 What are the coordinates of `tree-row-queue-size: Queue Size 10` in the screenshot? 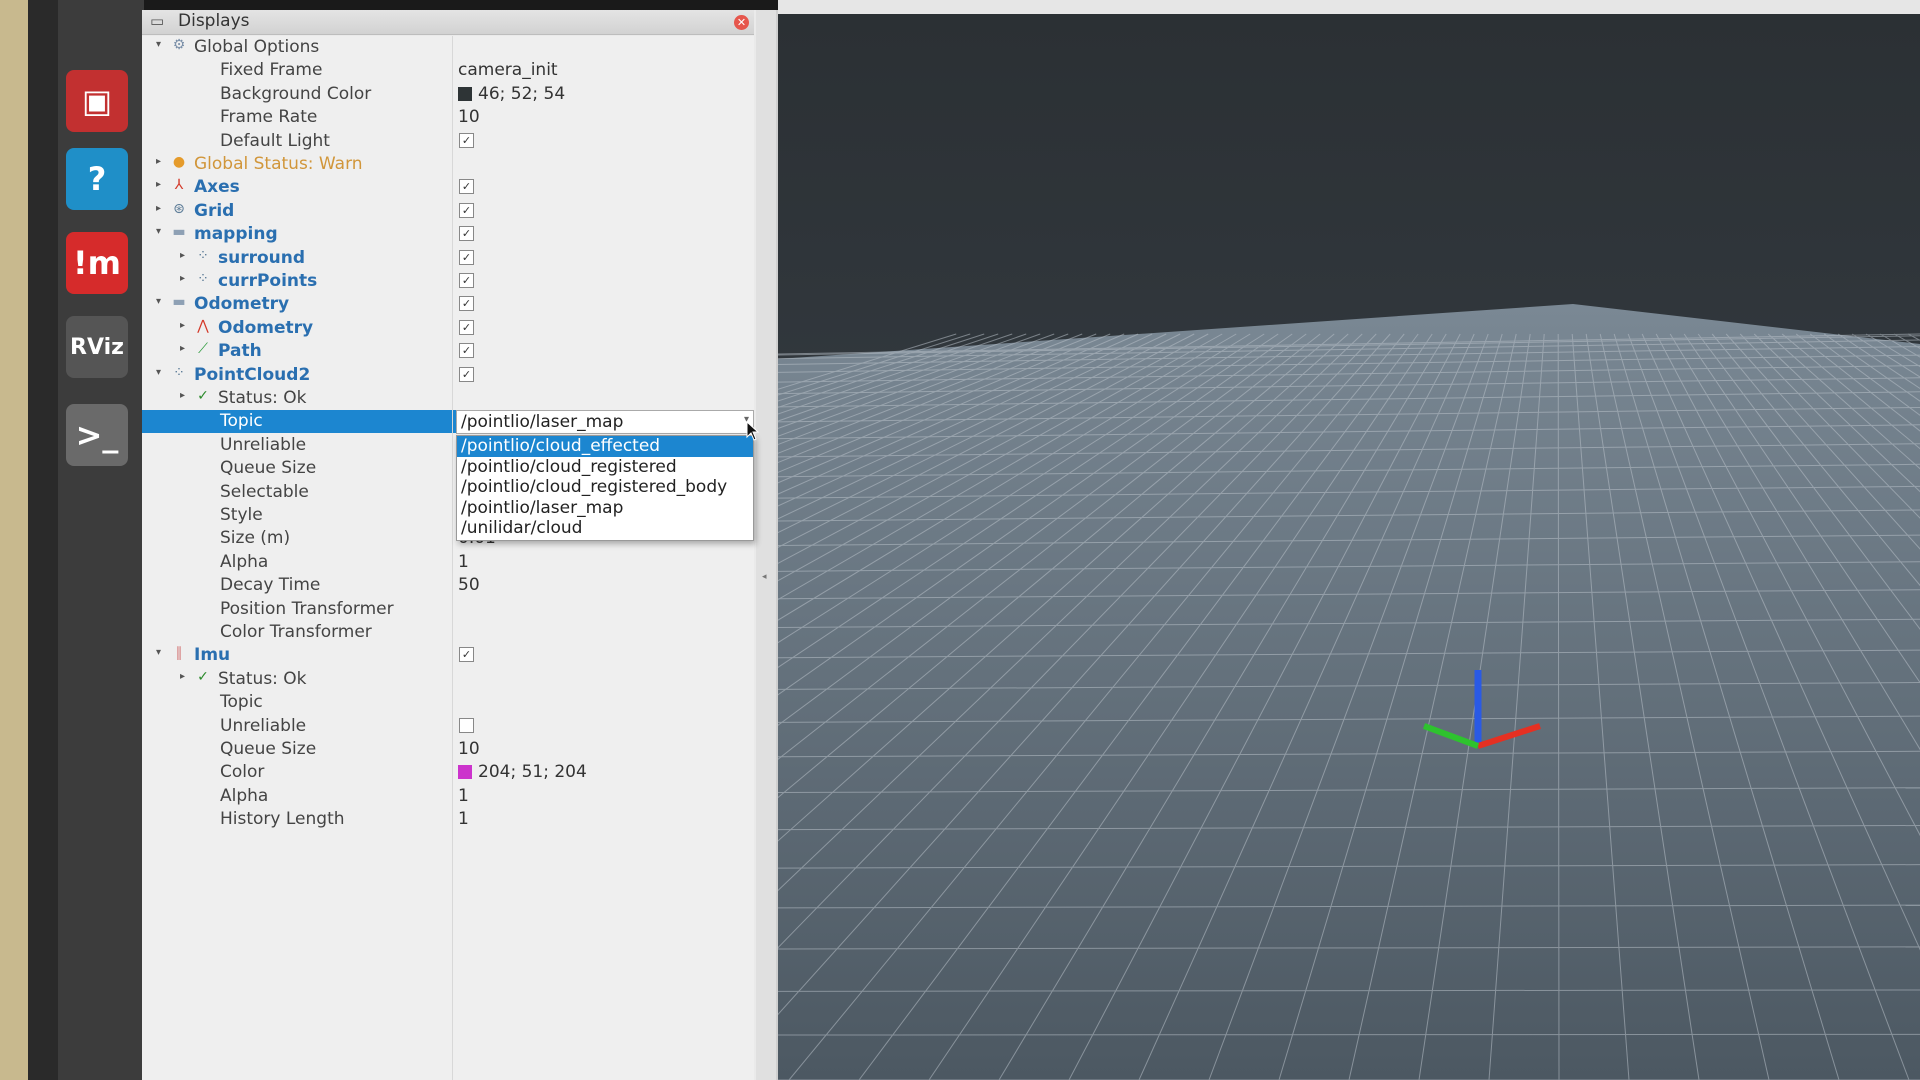 It's located at (448, 749).